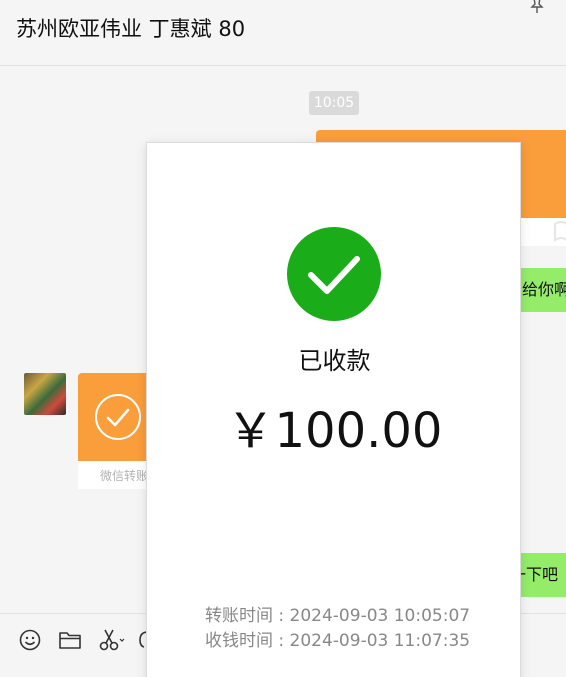  I want to click on message-timestamp: 10:05, so click(334, 103).